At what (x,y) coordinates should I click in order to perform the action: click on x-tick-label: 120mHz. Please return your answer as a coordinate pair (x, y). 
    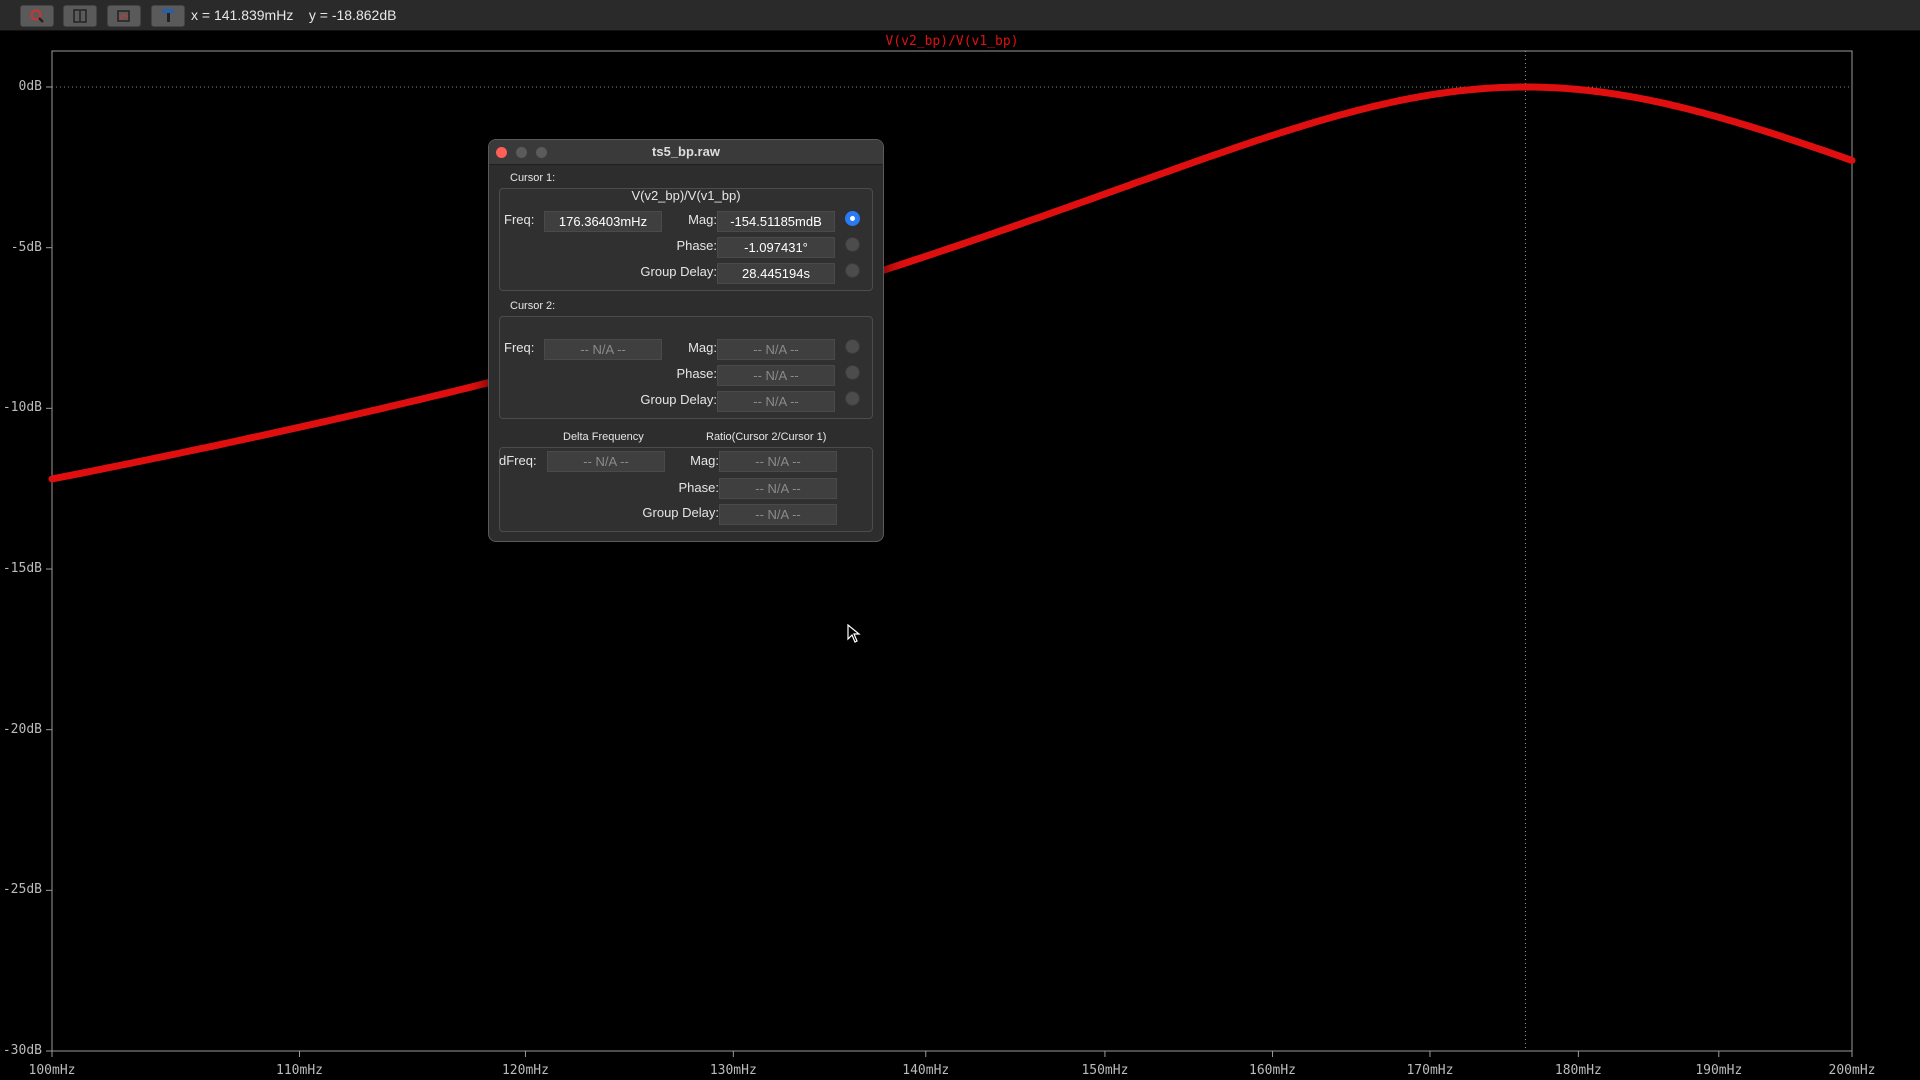
    Looking at the image, I should click on (525, 1070).